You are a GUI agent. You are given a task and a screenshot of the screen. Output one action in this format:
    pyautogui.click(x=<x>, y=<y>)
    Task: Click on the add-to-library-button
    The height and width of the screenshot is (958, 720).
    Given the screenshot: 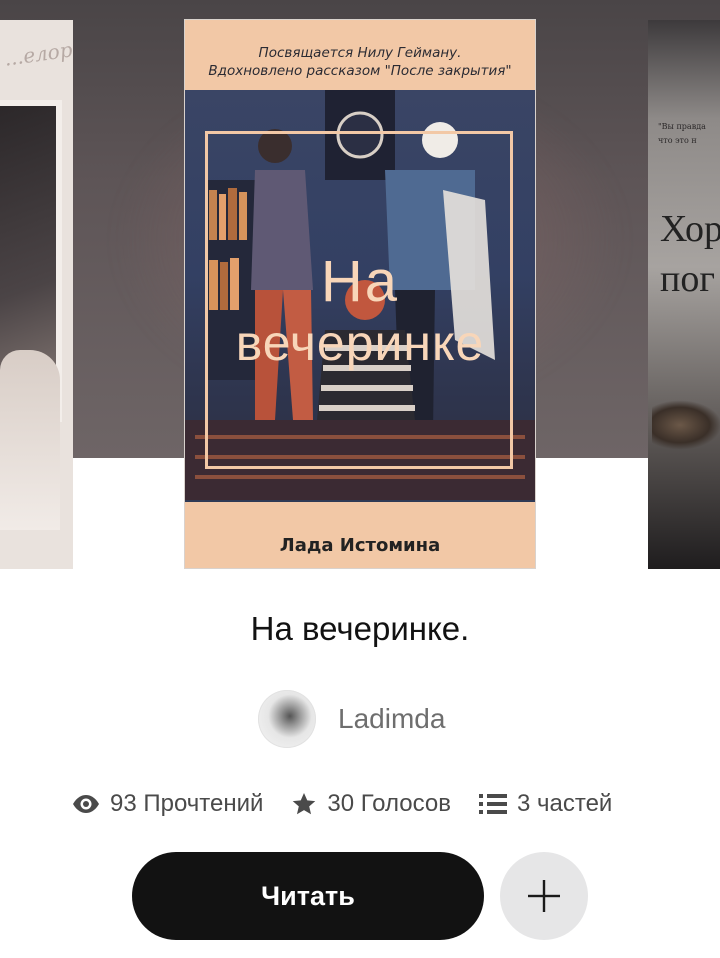 What is the action you would take?
    pyautogui.click(x=544, y=896)
    